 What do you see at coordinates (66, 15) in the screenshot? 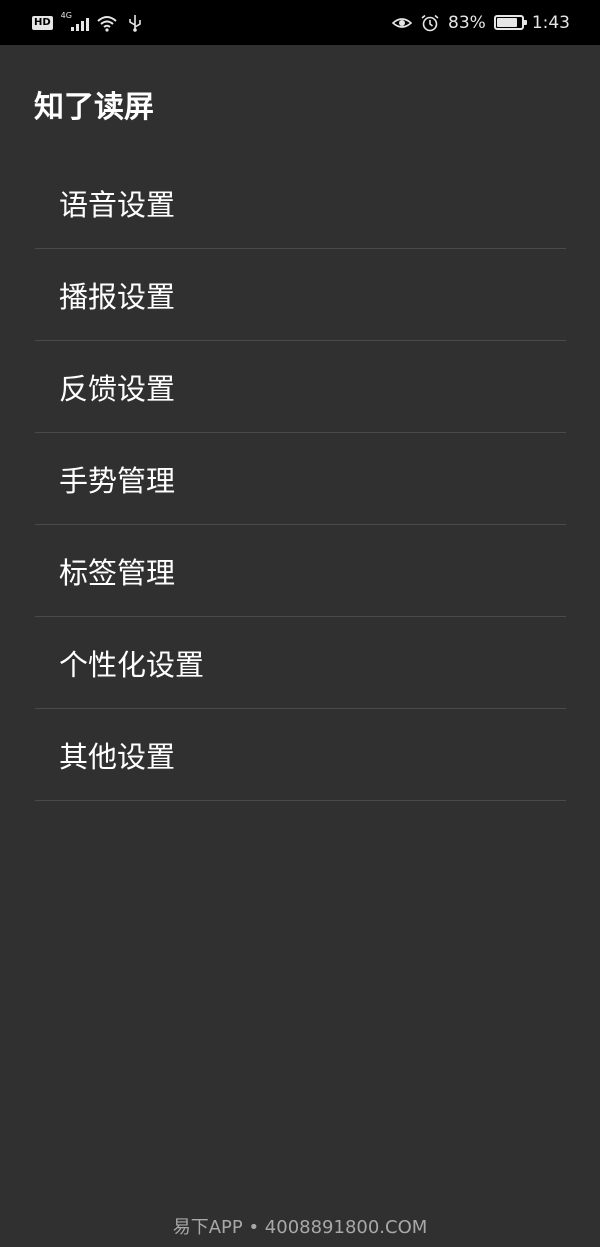
I see `network-type-label: 4G` at bounding box center [66, 15].